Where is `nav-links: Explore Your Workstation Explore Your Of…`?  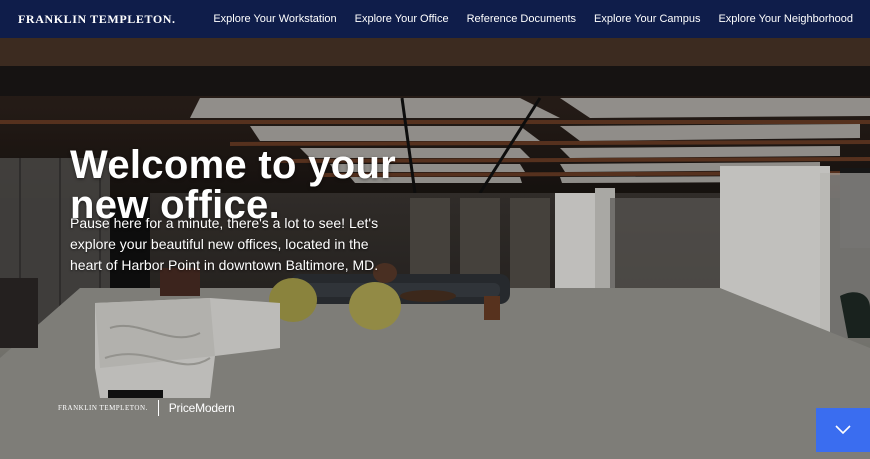
nav-links: Explore Your Workstation Explore Your Of… is located at coordinates (541, 19).